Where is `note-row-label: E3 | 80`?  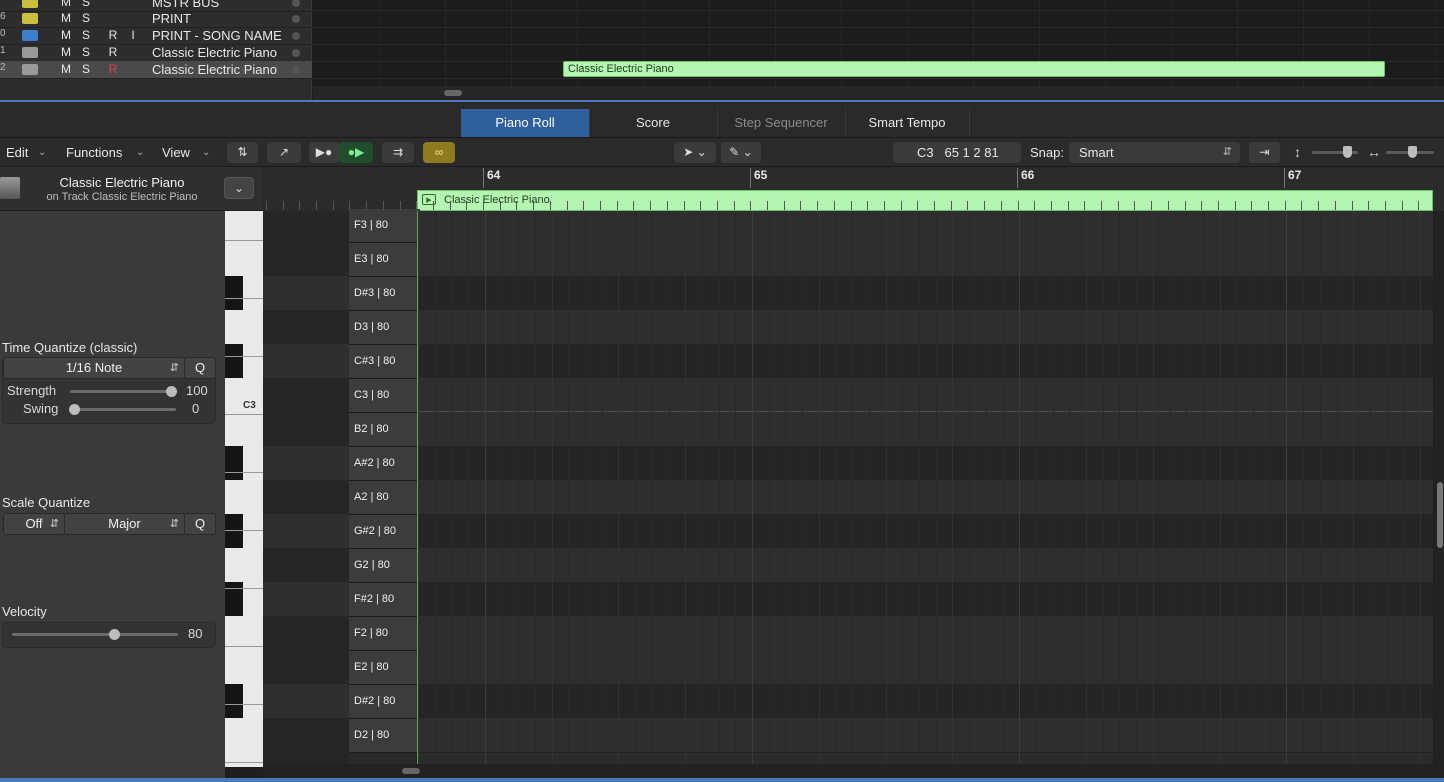
note-row-label: E3 | 80 is located at coordinates (384, 260).